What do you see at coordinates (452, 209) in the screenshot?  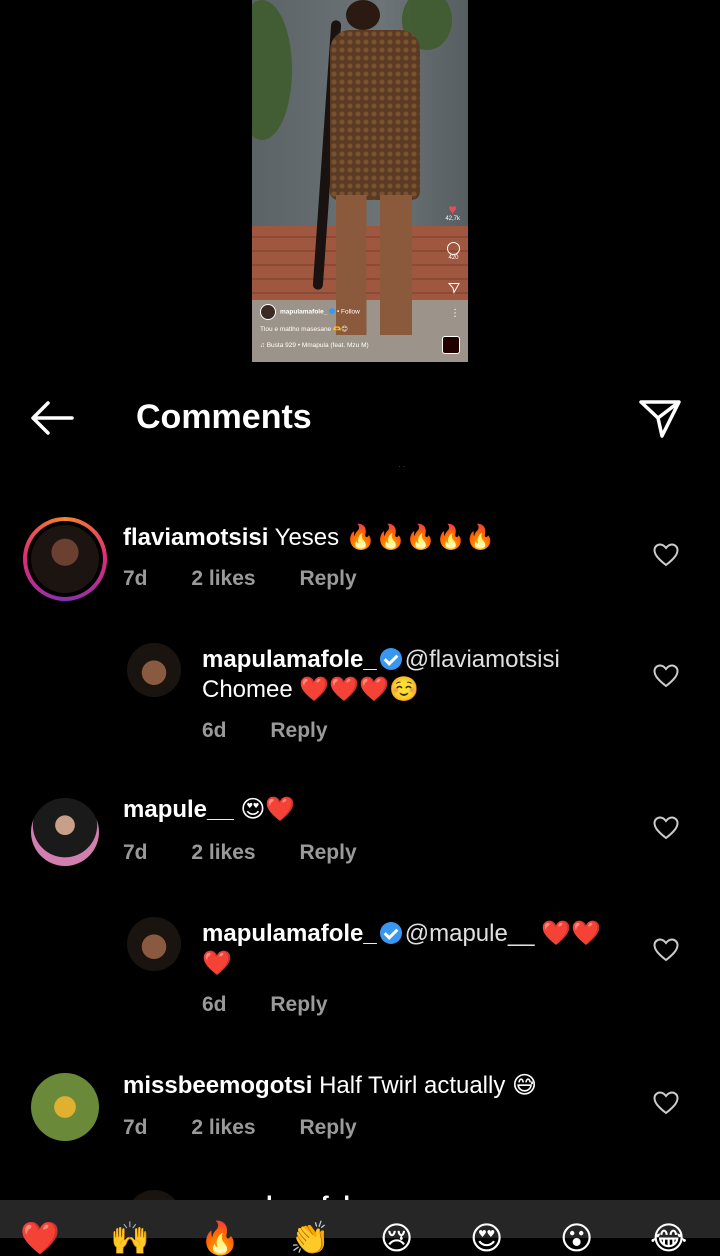 I see `heart-filled-icon: ♥` at bounding box center [452, 209].